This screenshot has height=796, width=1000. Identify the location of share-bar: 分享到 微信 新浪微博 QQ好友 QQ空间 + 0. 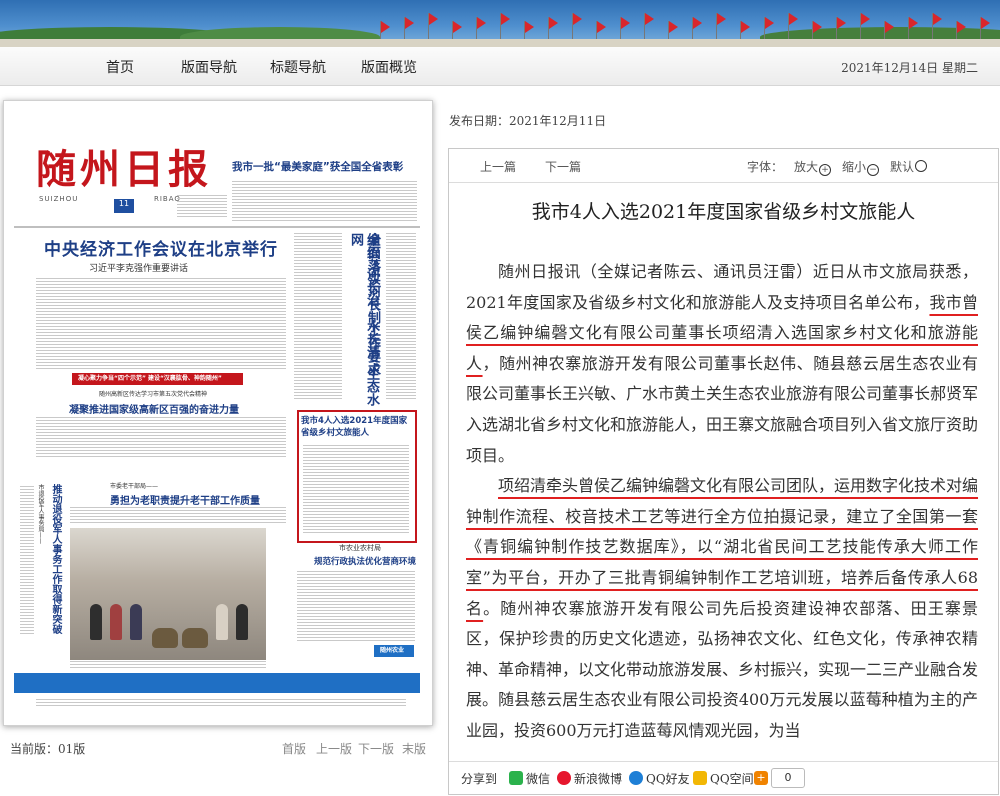
(723, 777).